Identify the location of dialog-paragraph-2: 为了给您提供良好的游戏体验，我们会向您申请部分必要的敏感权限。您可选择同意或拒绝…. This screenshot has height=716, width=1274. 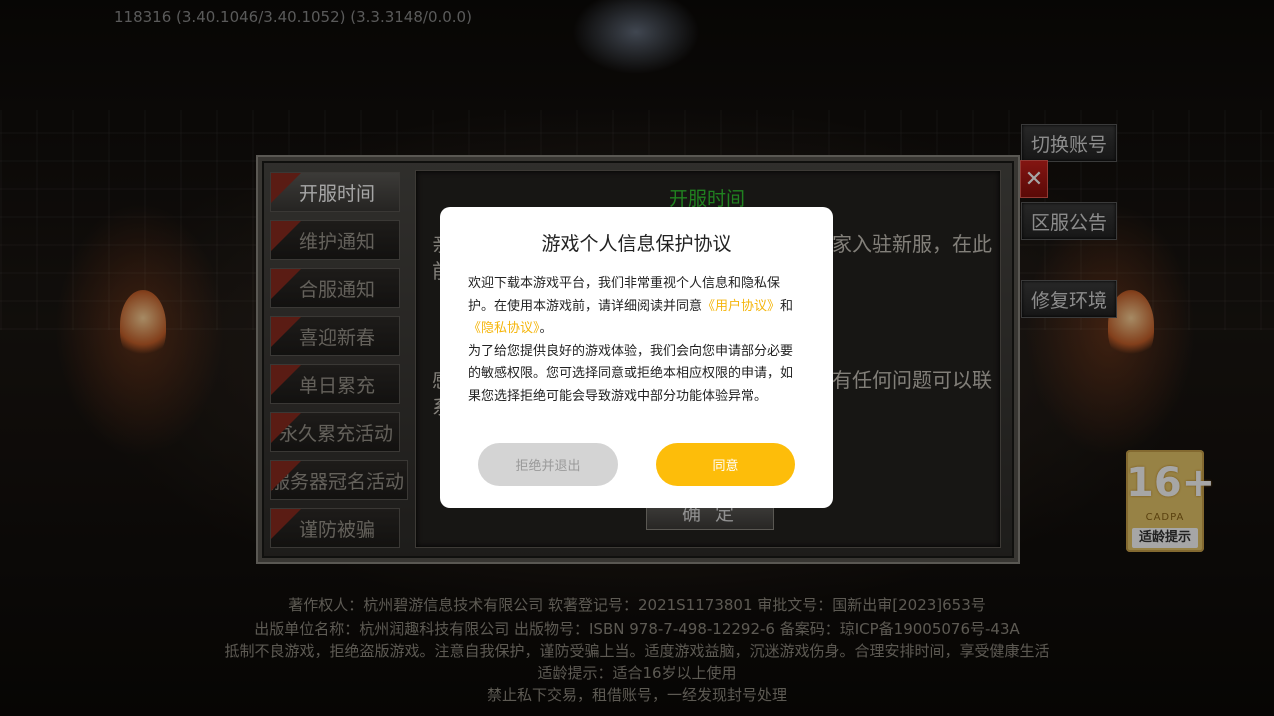
(631, 373).